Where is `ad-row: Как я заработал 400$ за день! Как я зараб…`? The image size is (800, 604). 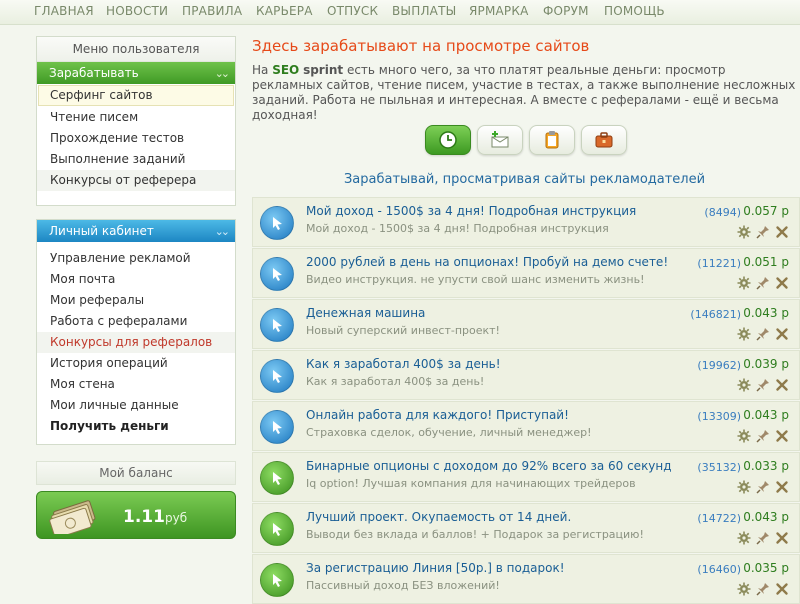 ad-row: Как я заработал 400$ за день! Как я зараб… is located at coordinates (526, 375).